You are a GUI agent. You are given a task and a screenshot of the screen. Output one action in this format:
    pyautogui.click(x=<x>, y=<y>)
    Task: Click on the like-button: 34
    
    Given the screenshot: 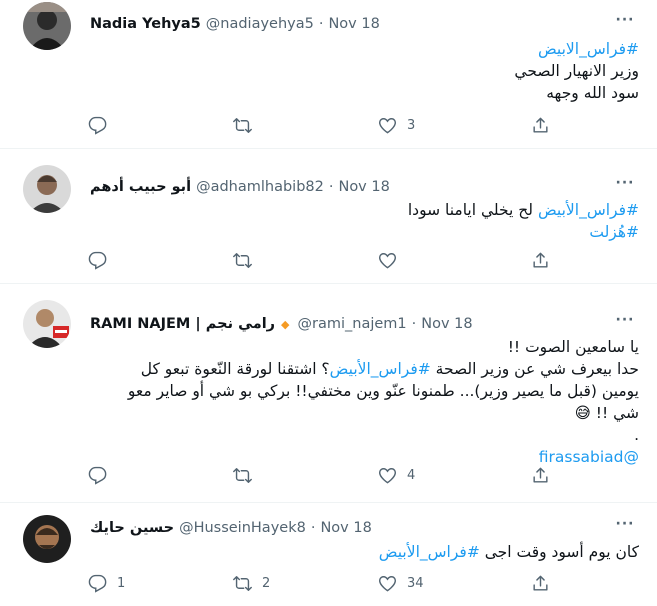 What is the action you would take?
    pyautogui.click(x=401, y=583)
    